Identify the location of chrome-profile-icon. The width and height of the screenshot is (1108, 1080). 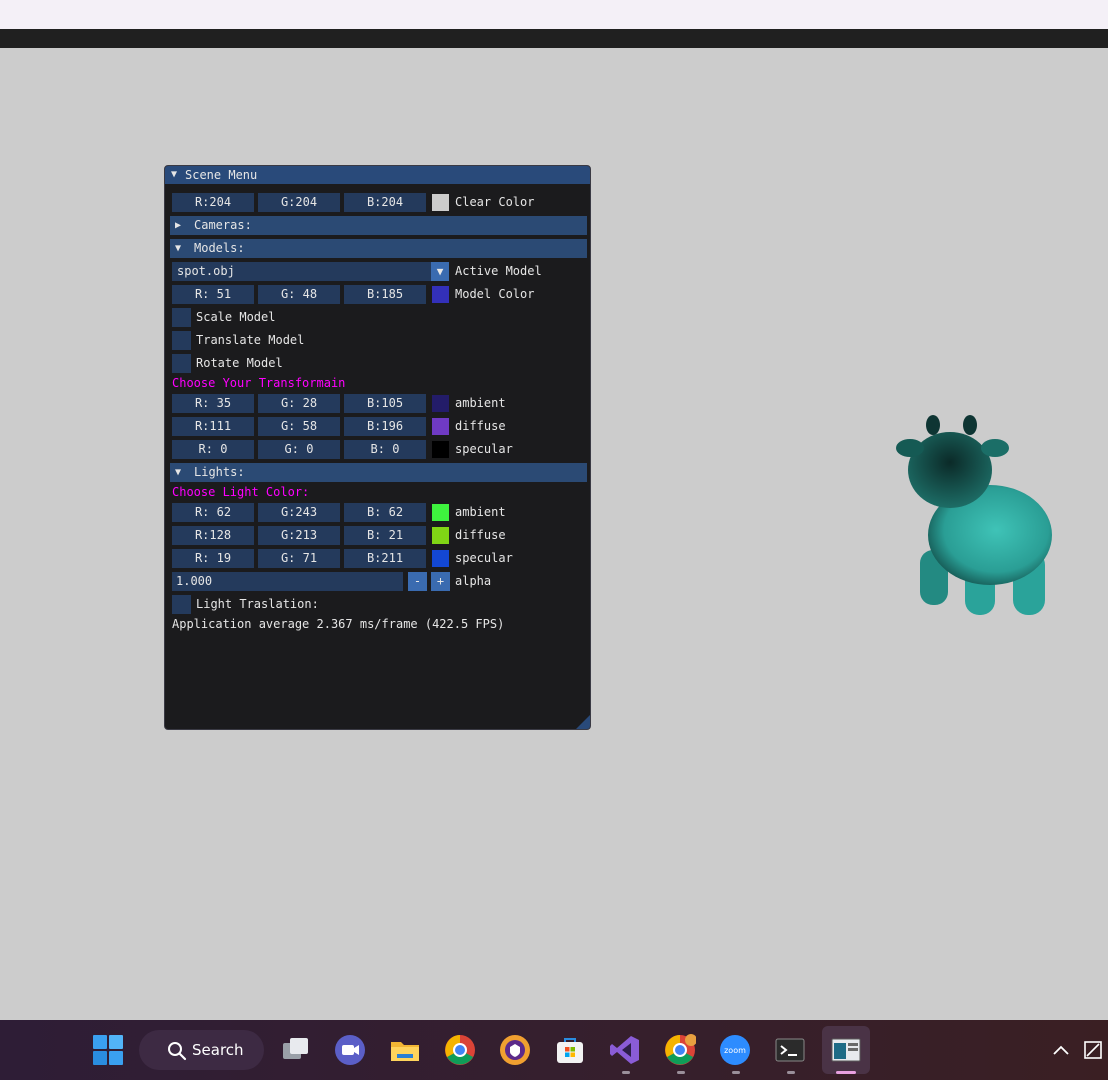
(680, 1050).